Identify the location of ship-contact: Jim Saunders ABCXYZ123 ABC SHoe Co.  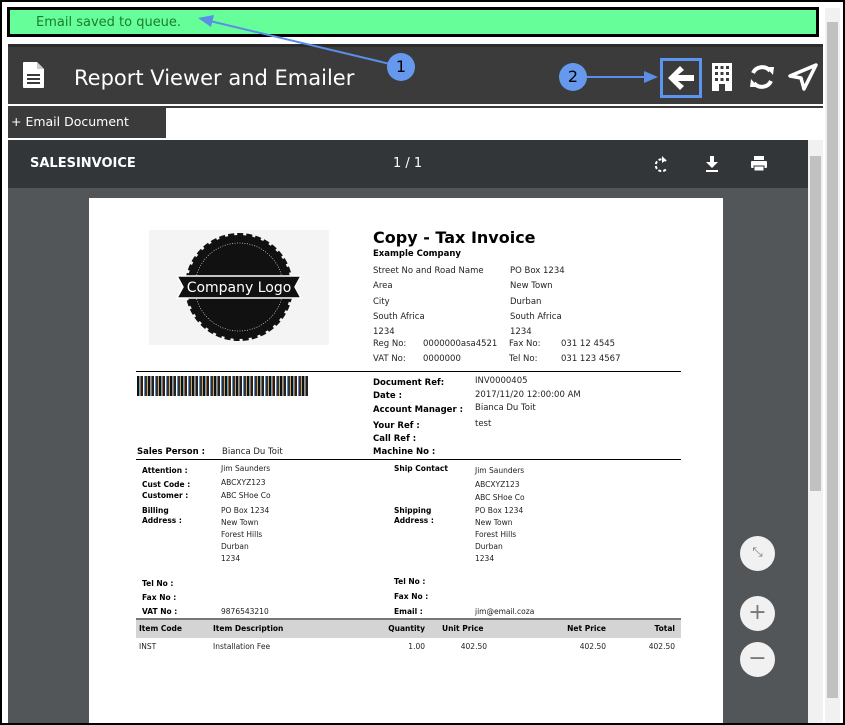
(500, 484).